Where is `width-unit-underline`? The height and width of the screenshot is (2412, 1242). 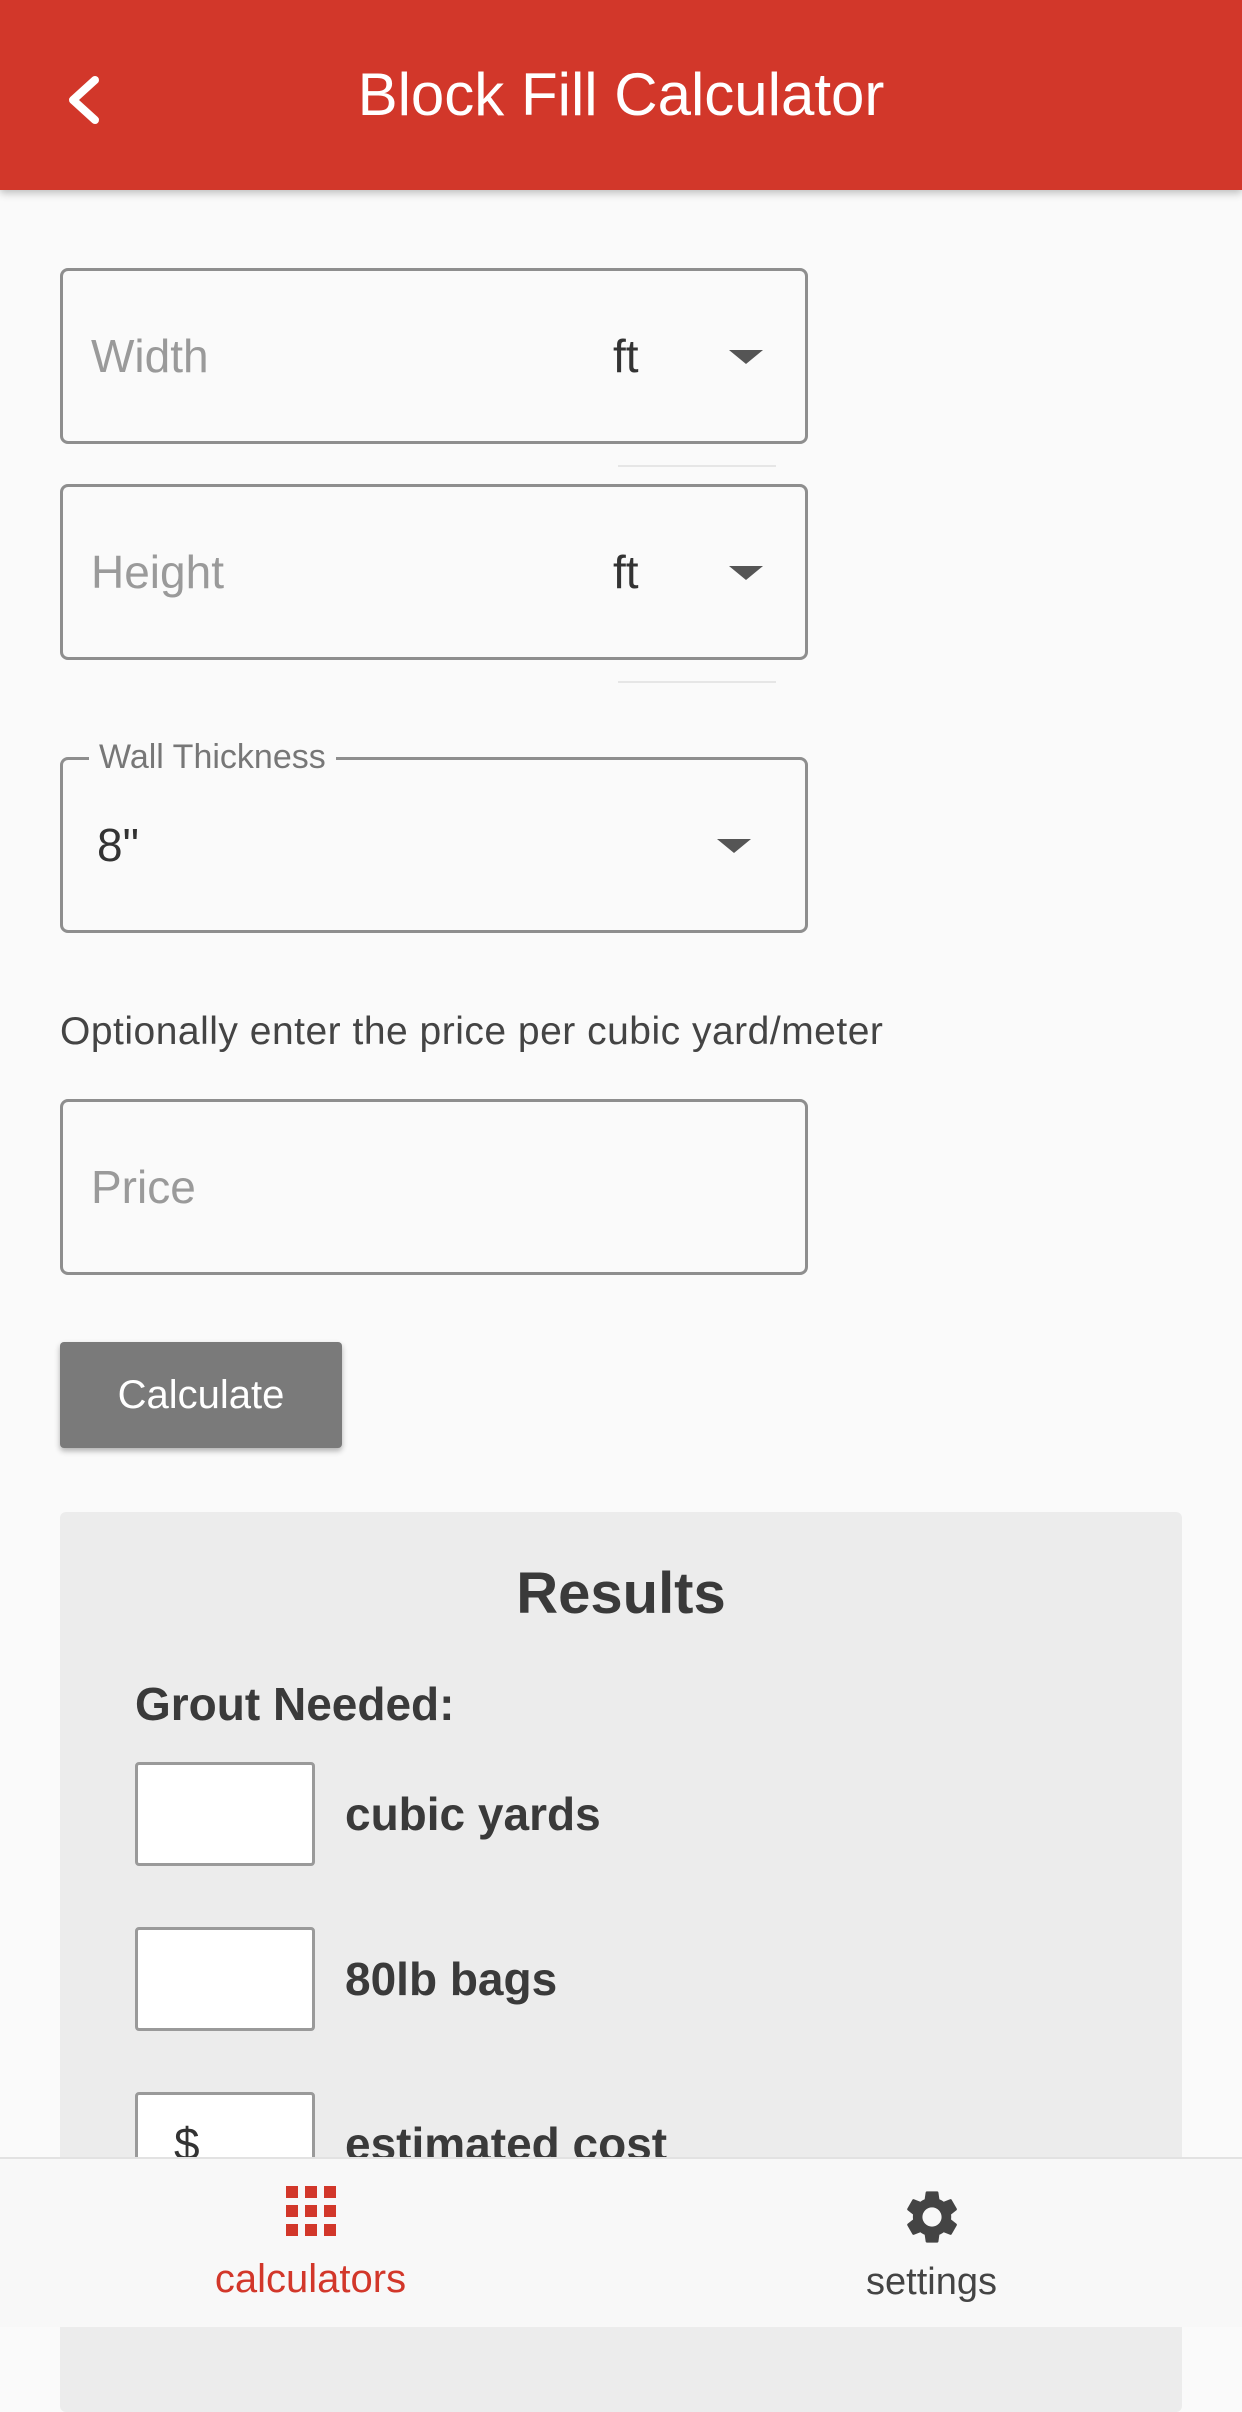
width-unit-underline is located at coordinates (697, 466).